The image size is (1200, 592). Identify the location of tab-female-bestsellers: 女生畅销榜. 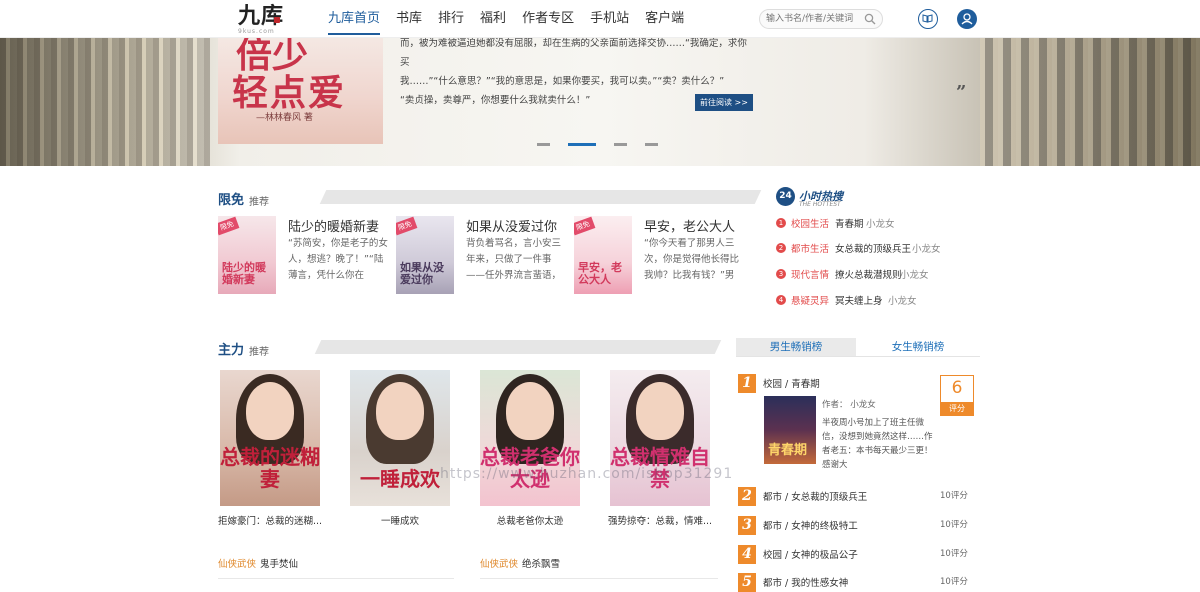
(918, 347).